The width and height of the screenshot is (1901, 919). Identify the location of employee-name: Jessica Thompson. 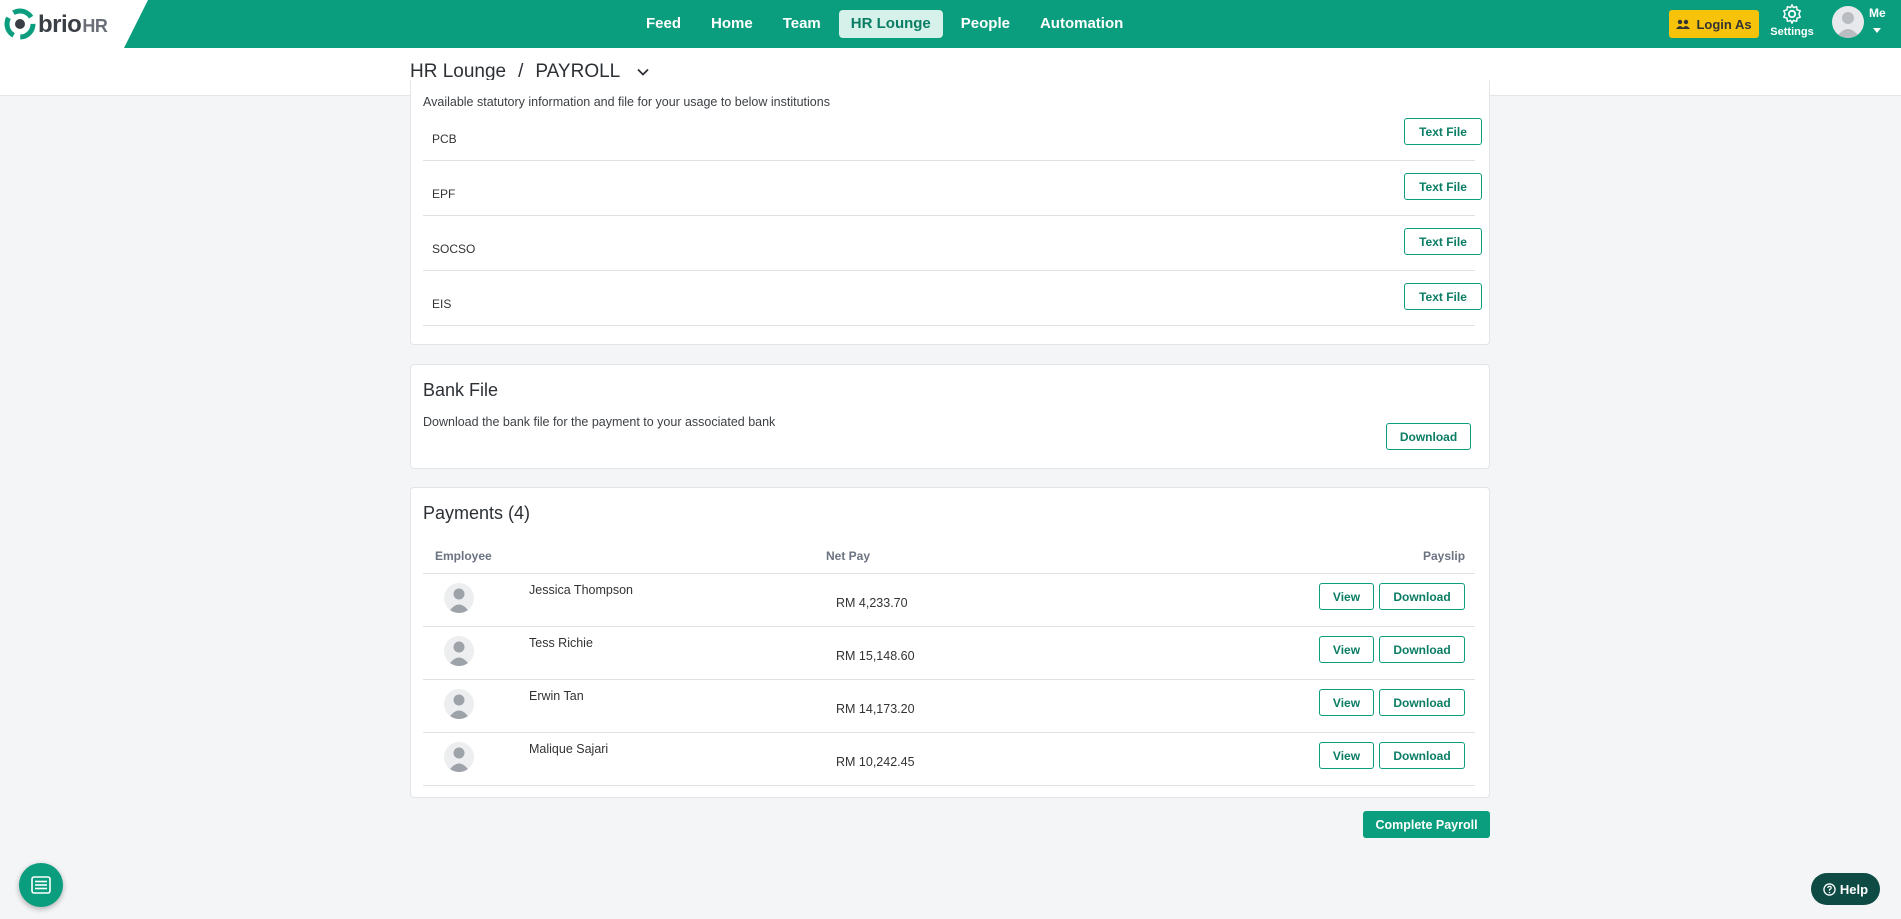
(581, 590).